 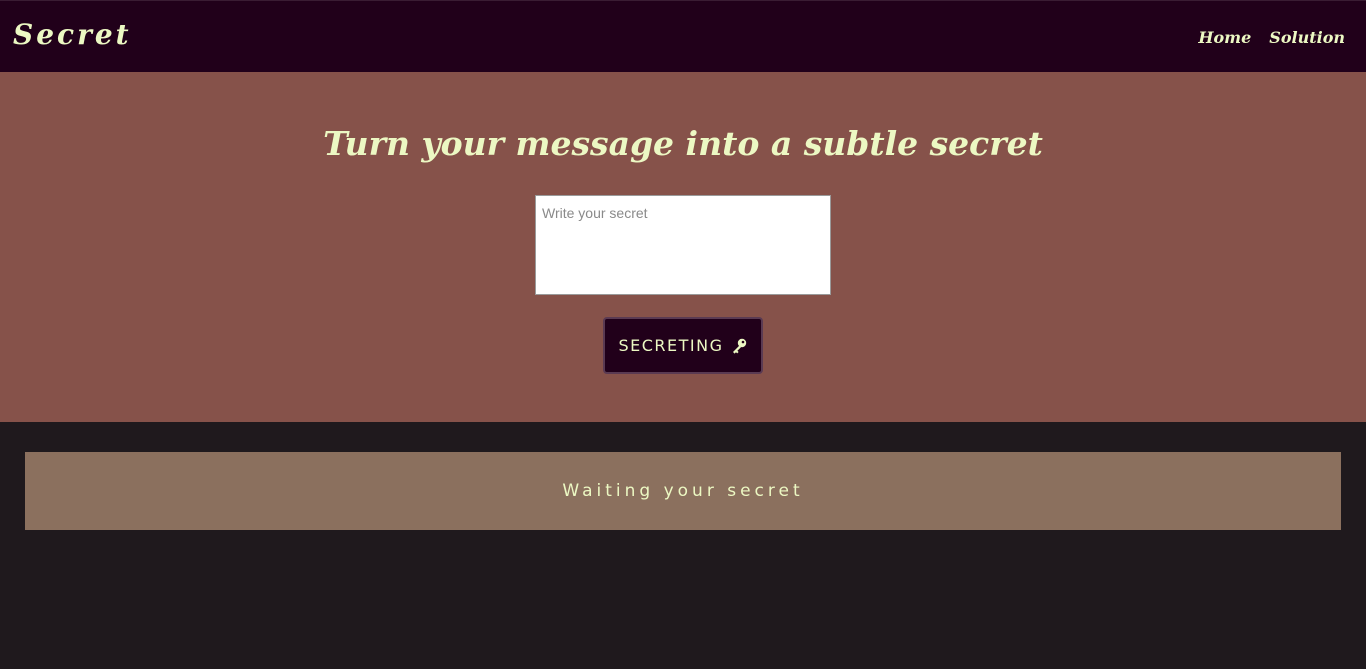 I want to click on result-panel: Waiting your secret, so click(x=683, y=491).